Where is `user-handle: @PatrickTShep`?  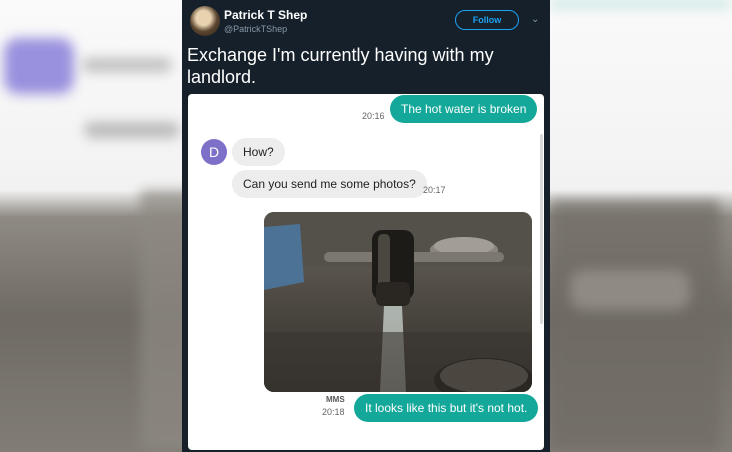 user-handle: @PatrickTShep is located at coordinates (255, 29).